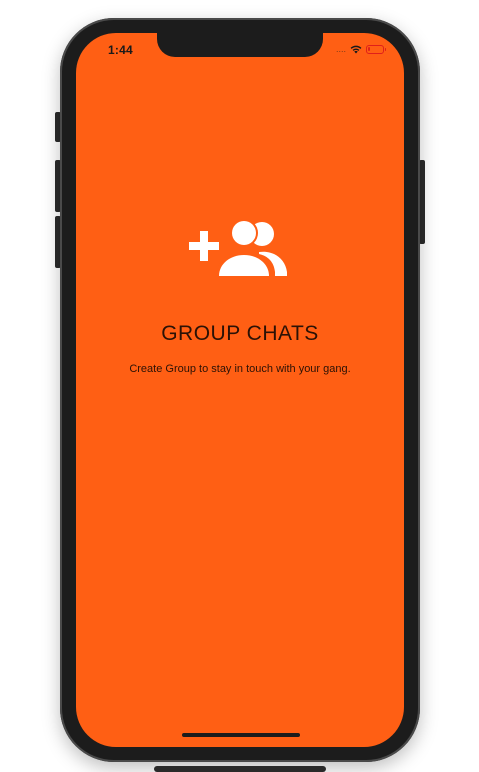  What do you see at coordinates (369, 48) in the screenshot?
I see `battery-level` at bounding box center [369, 48].